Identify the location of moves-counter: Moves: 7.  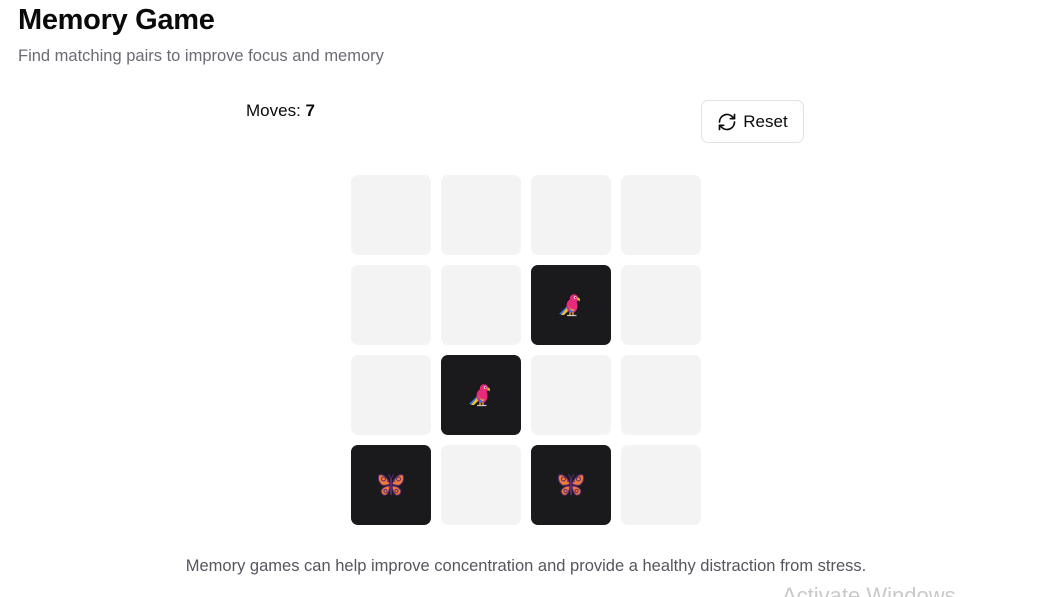
(280, 111).